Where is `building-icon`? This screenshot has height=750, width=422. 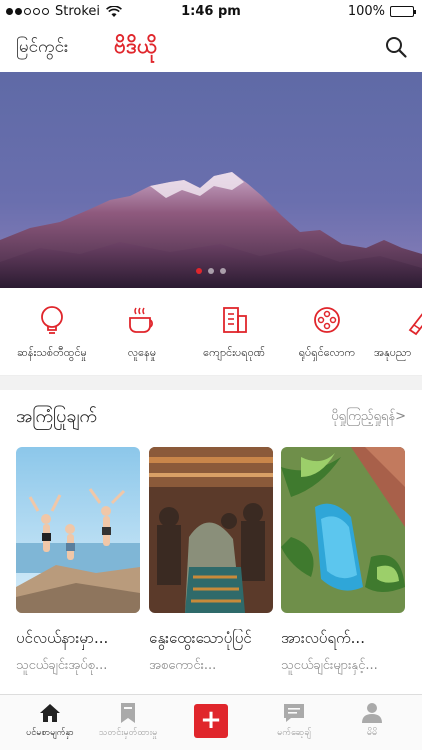
building-icon is located at coordinates (235, 320).